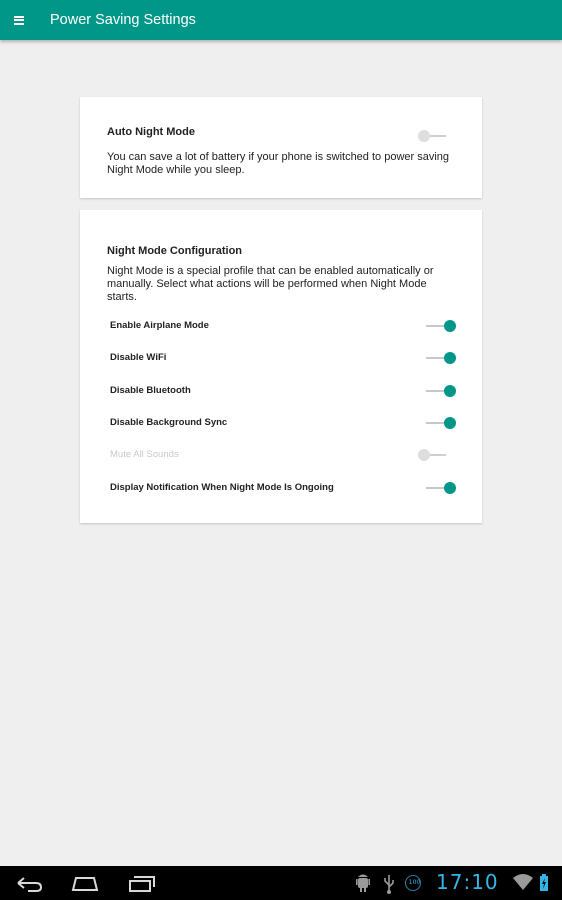 This screenshot has height=900, width=562. I want to click on android-debug-icon, so click(363, 883).